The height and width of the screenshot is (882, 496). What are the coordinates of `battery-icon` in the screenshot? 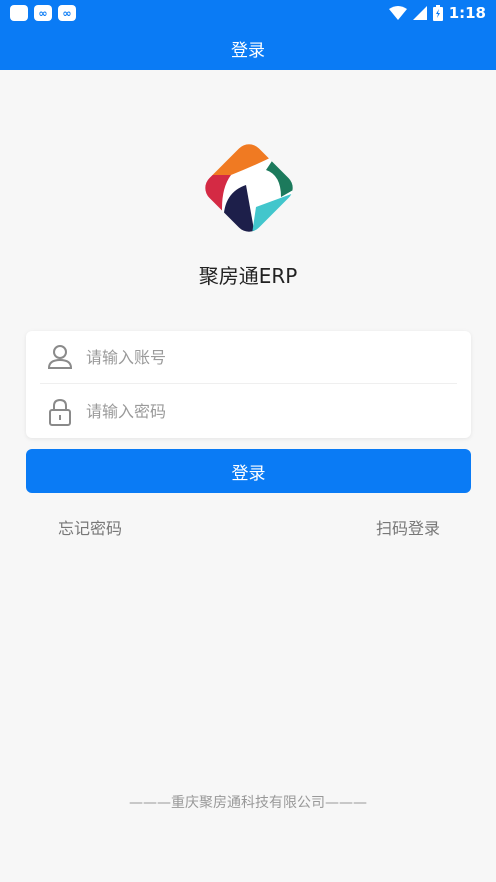 It's located at (437, 13).